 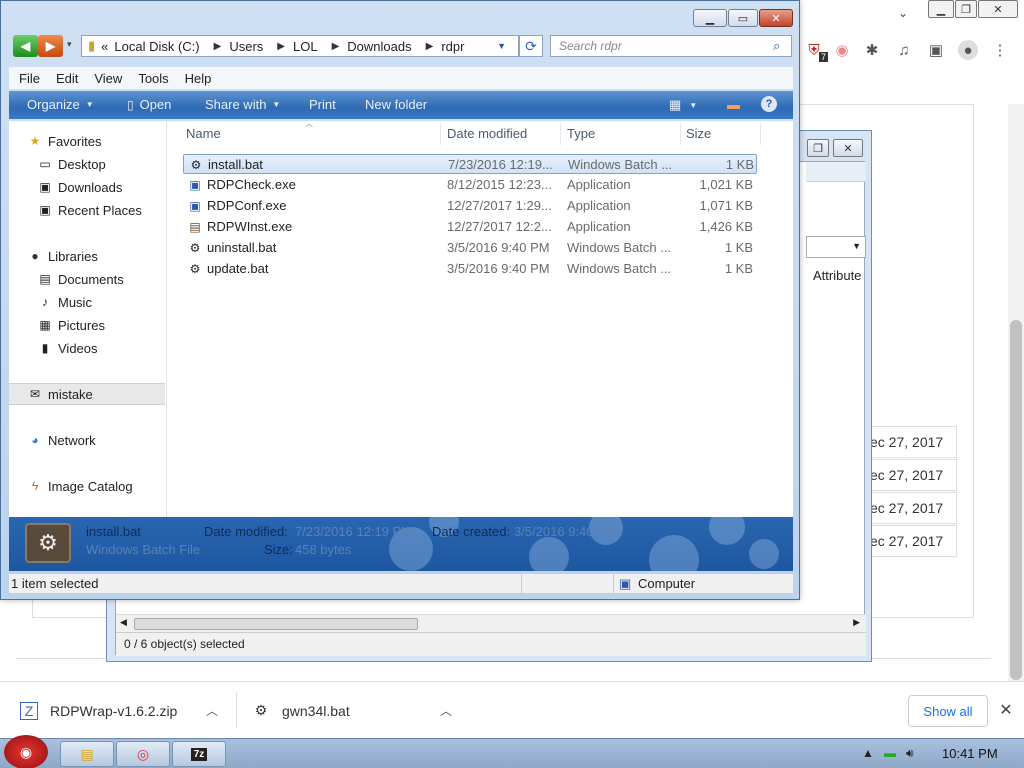 What do you see at coordinates (501, 46) in the screenshot?
I see `address-dropdown-icon: ▼` at bounding box center [501, 46].